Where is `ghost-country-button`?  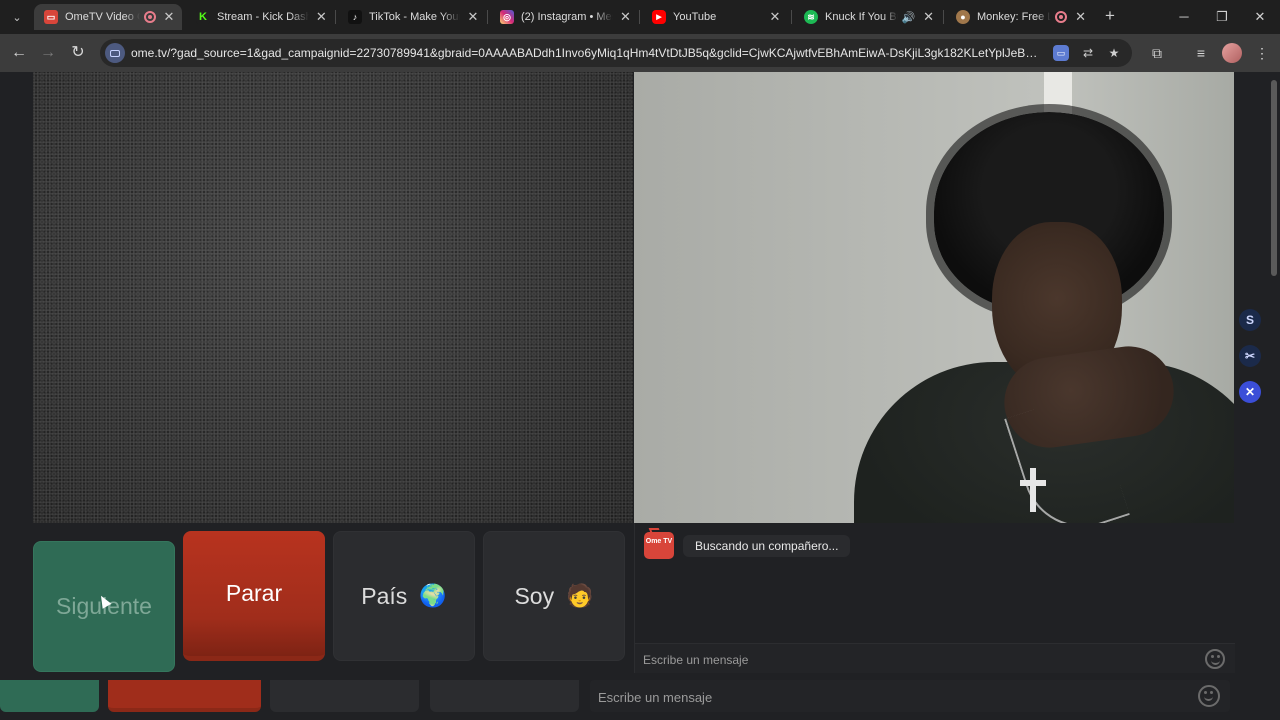
ghost-country-button is located at coordinates (344, 696).